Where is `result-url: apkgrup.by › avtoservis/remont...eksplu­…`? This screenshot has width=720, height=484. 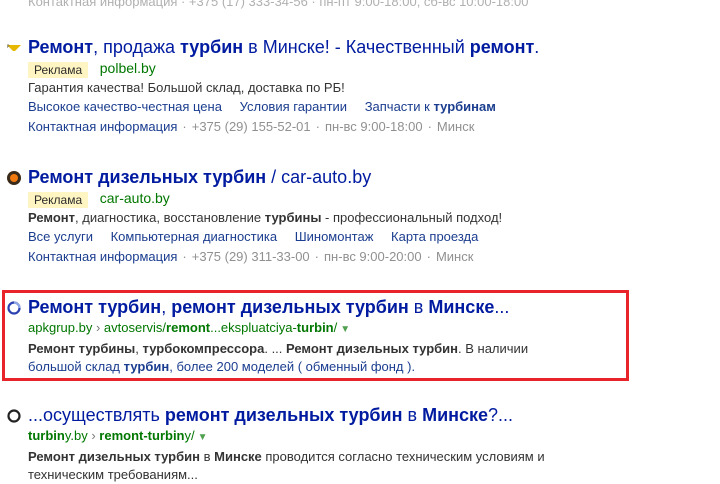 result-url: apkgrup.by › avtoservis/remont...eksplu­… is located at coordinates (182, 327).